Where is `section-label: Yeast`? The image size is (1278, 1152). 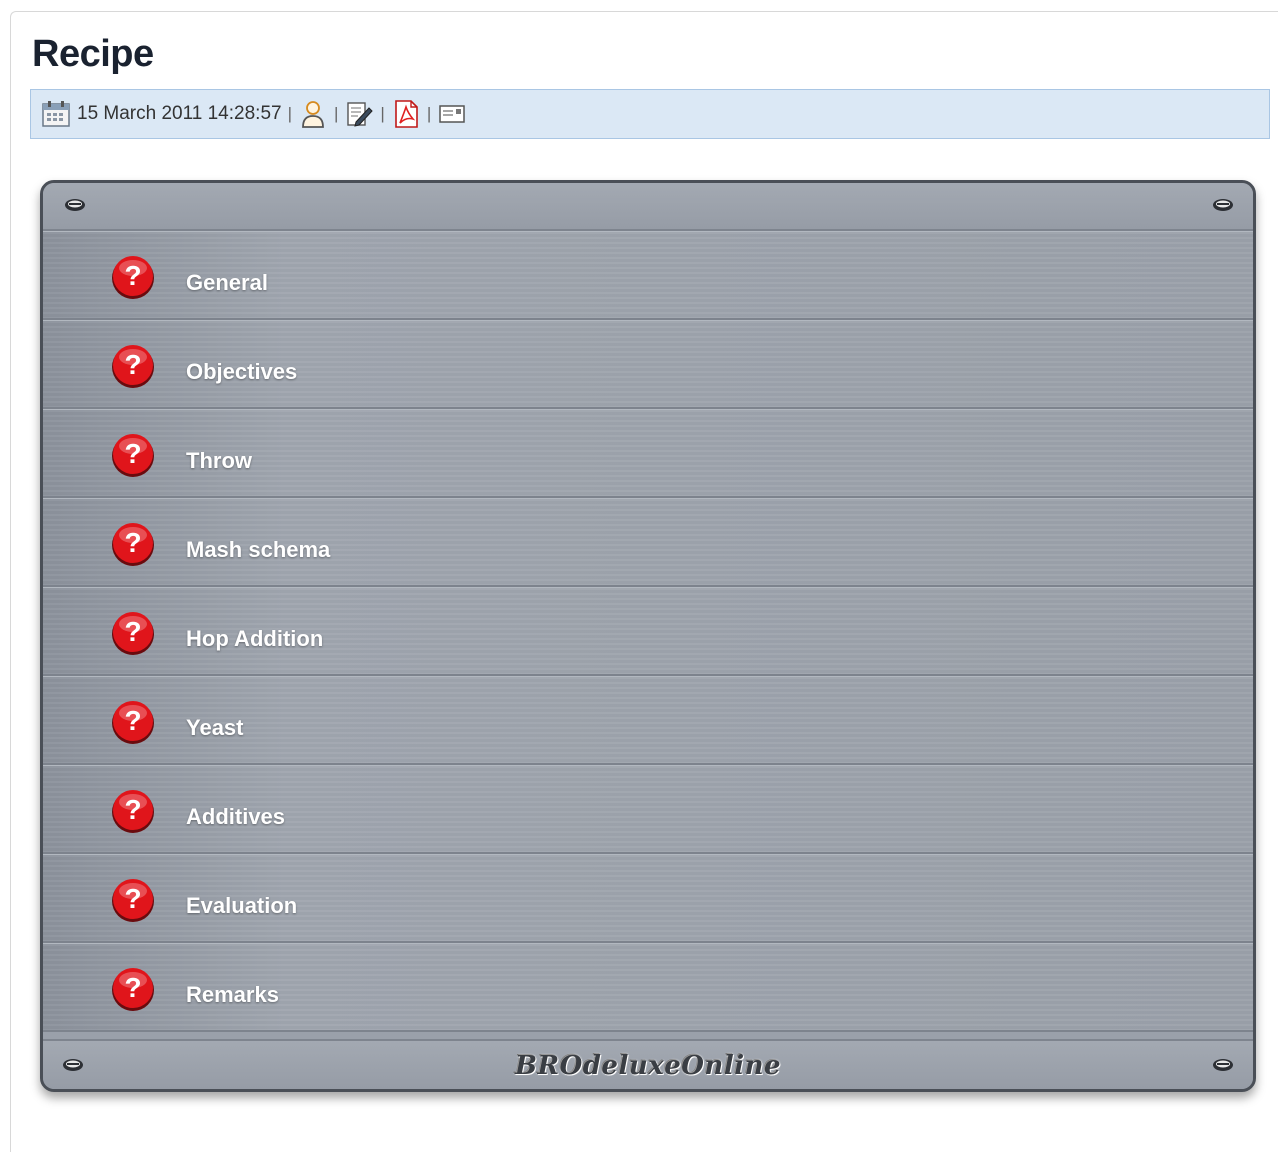
section-label: Yeast is located at coordinates (215, 727).